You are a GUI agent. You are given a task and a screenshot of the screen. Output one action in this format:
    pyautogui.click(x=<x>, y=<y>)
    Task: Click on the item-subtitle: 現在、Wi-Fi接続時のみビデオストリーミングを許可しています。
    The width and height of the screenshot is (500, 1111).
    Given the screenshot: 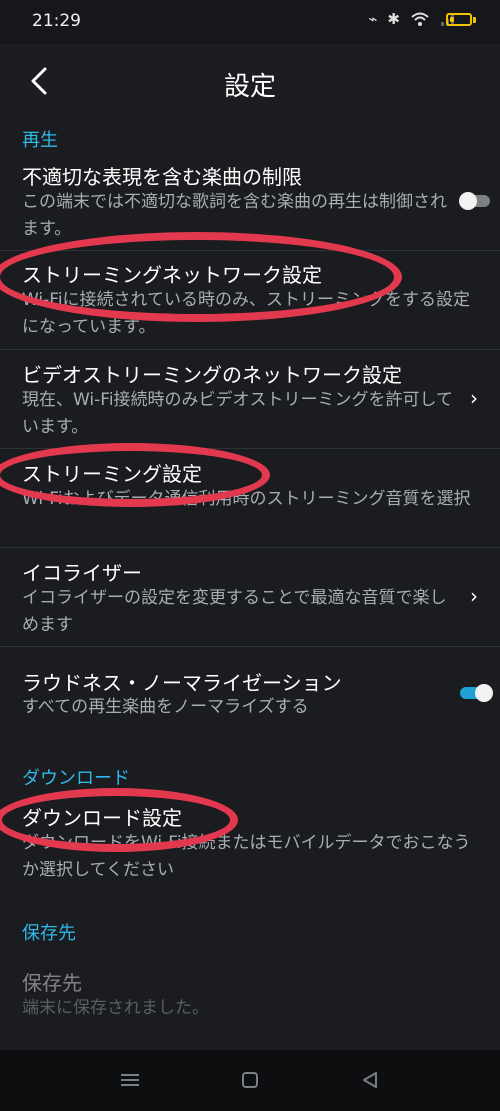 What is the action you would take?
    pyautogui.click(x=238, y=413)
    